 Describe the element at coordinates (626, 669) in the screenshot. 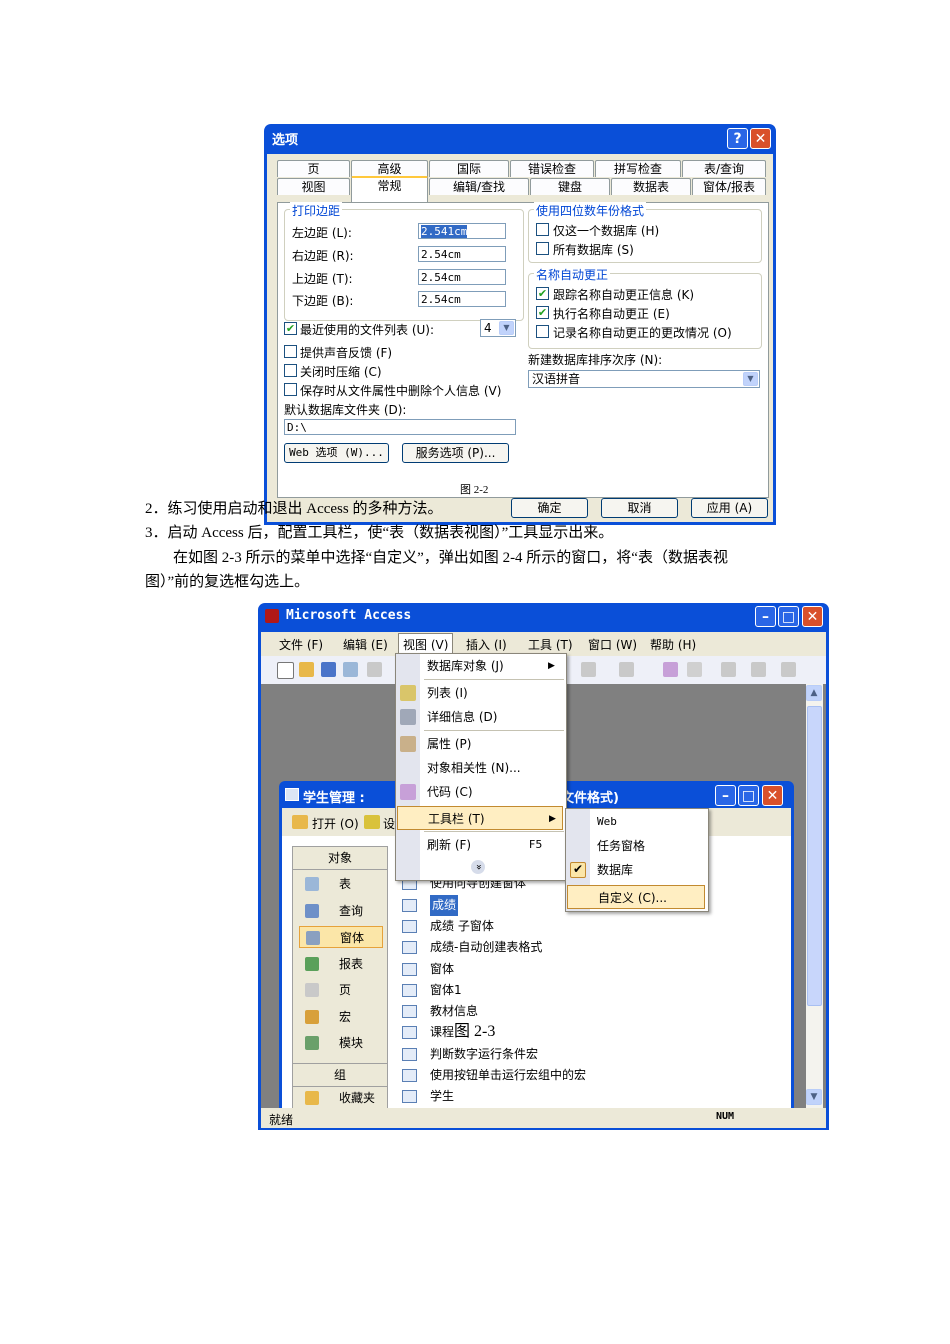

I see `office-links-icon` at that location.